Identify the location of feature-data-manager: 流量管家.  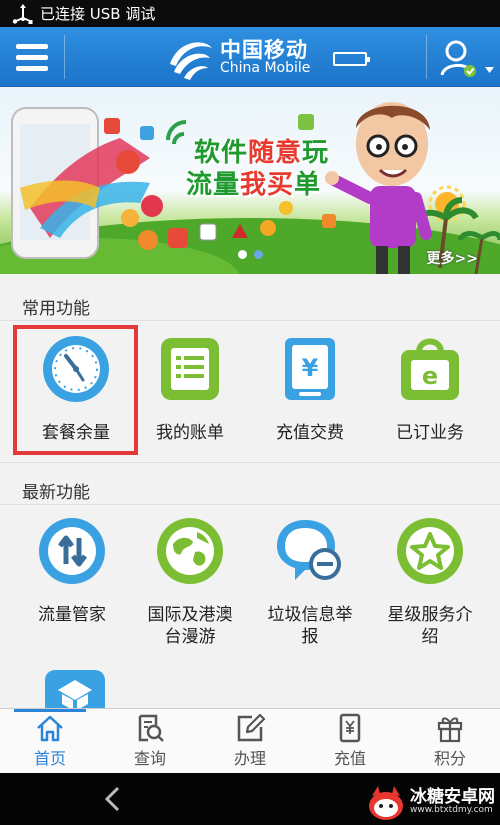
(72, 571).